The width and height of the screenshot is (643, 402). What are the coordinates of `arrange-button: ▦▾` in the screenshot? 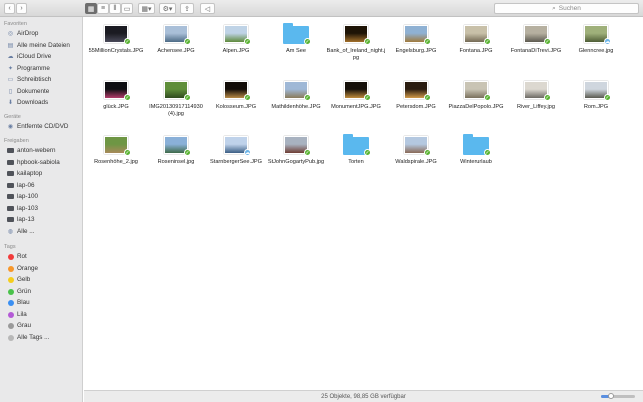 It's located at (146, 8).